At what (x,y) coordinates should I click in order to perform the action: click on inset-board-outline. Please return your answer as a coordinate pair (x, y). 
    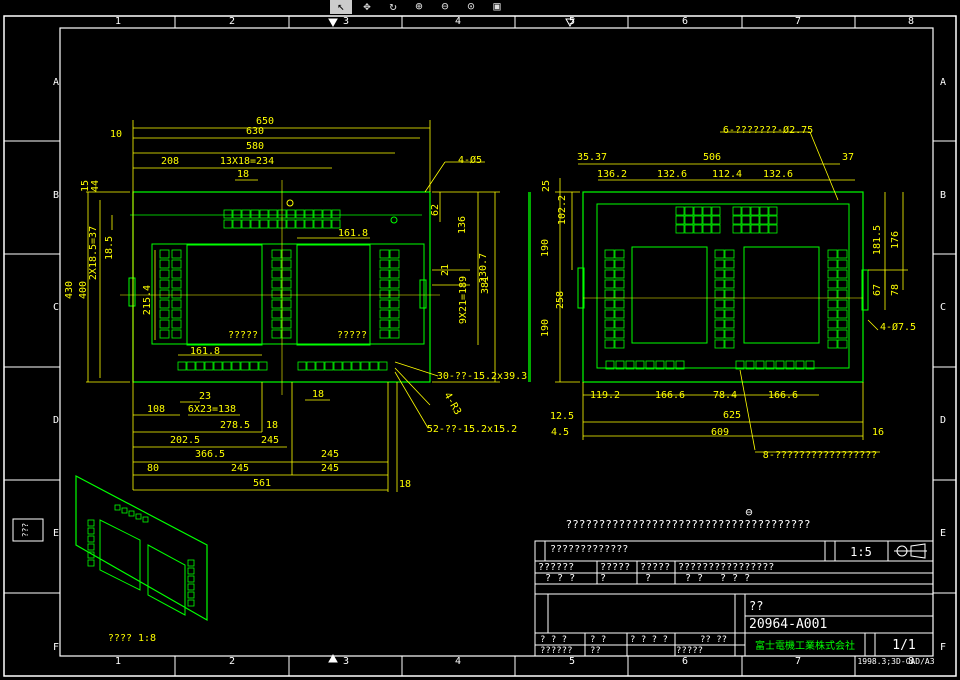
    Looking at the image, I should click on (141, 548).